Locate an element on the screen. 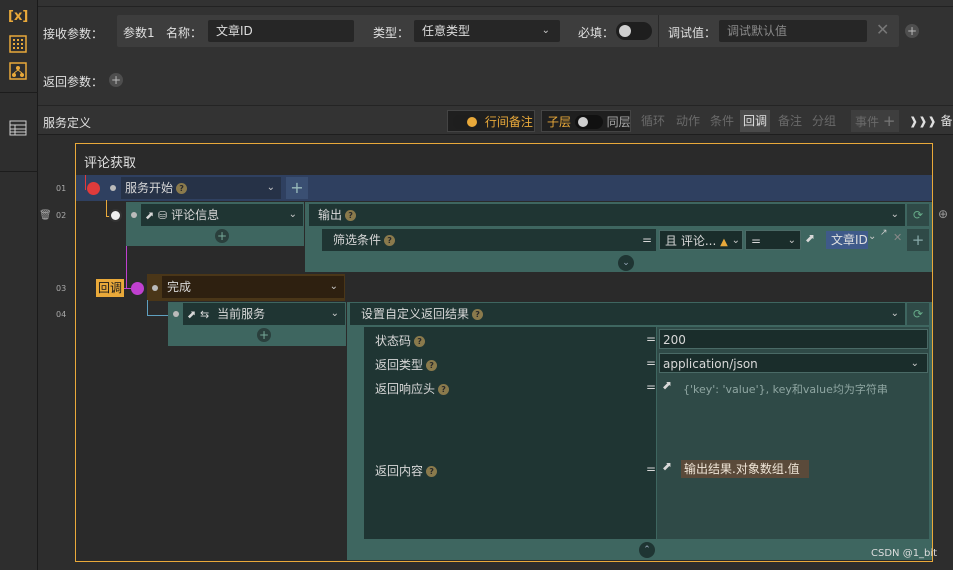 The height and width of the screenshot is (570, 953). condition-button: 条件 is located at coordinates (722, 121).